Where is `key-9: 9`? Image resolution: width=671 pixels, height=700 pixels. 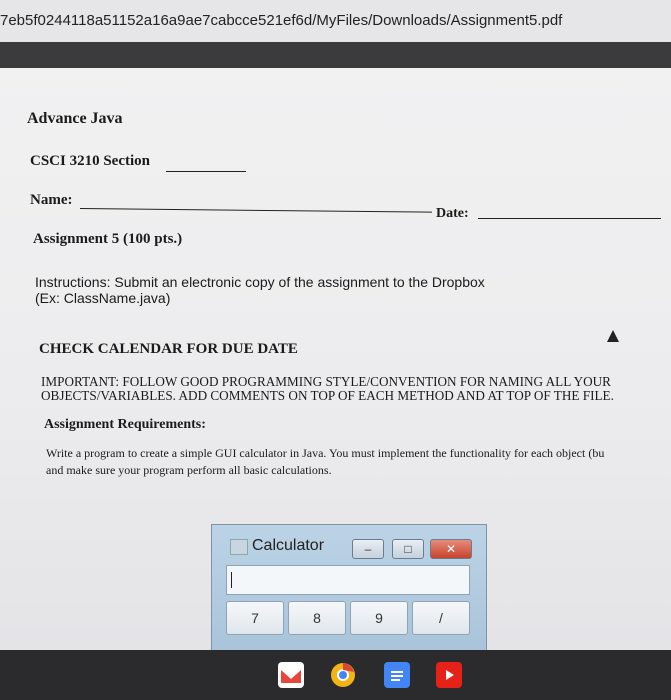 key-9: 9 is located at coordinates (379, 618).